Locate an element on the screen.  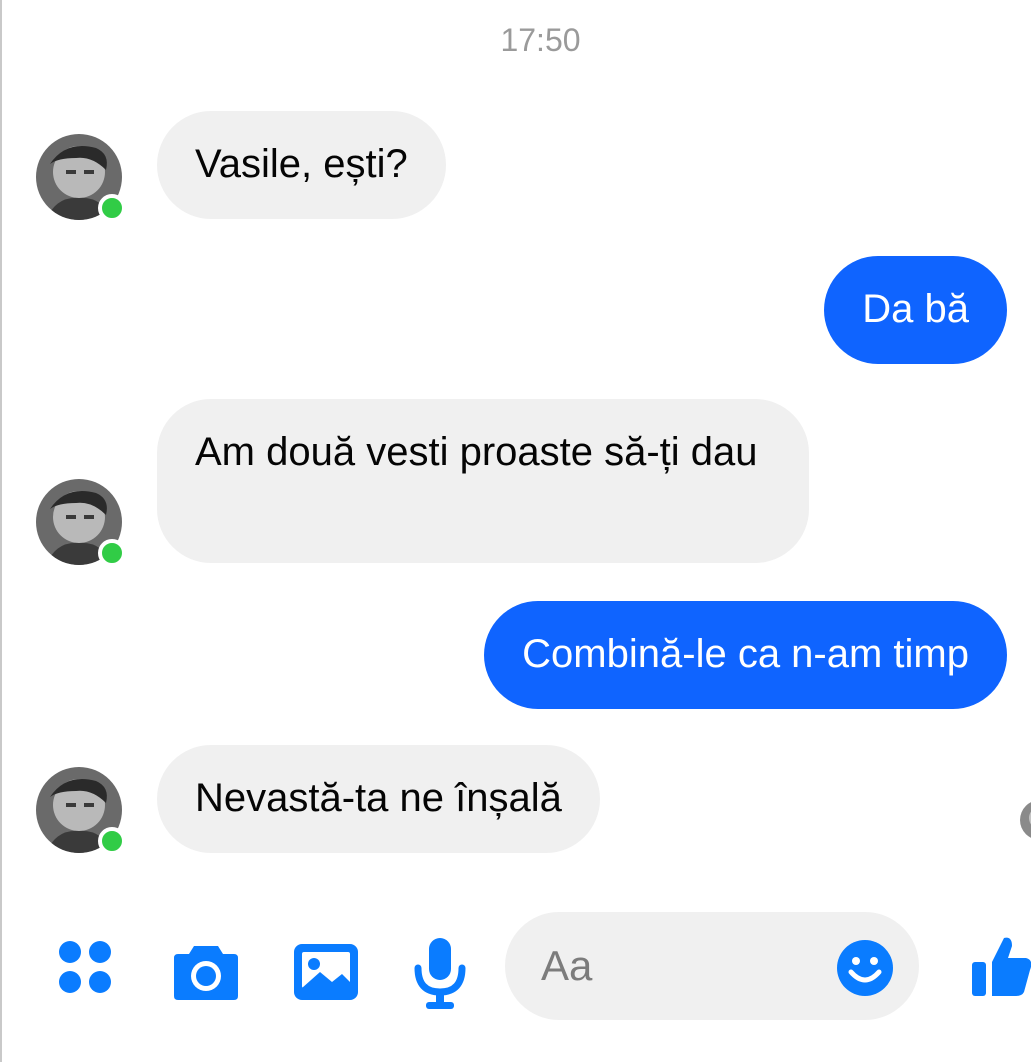
message-text: Da bă is located at coordinates (915, 309).